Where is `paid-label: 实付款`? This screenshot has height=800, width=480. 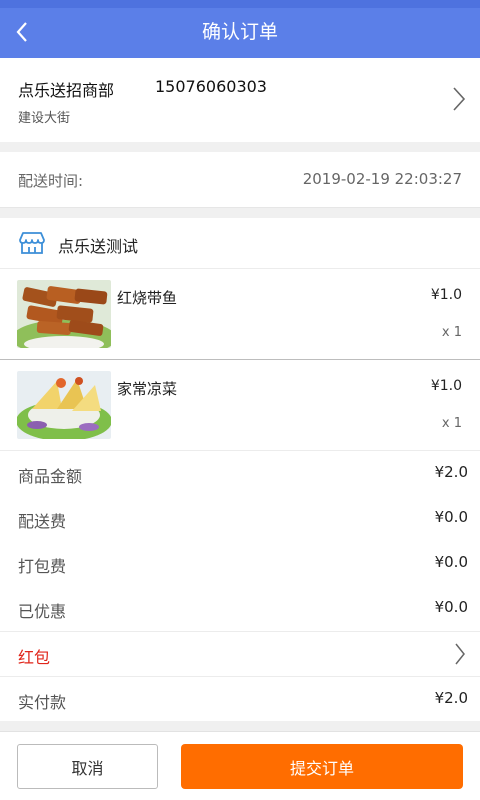 paid-label: 实付款 is located at coordinates (42, 702).